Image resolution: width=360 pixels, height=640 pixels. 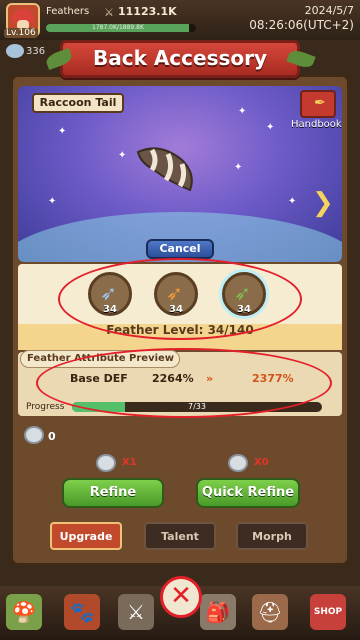 I want to click on item-name-label: Raccoon Tail, so click(x=78, y=103).